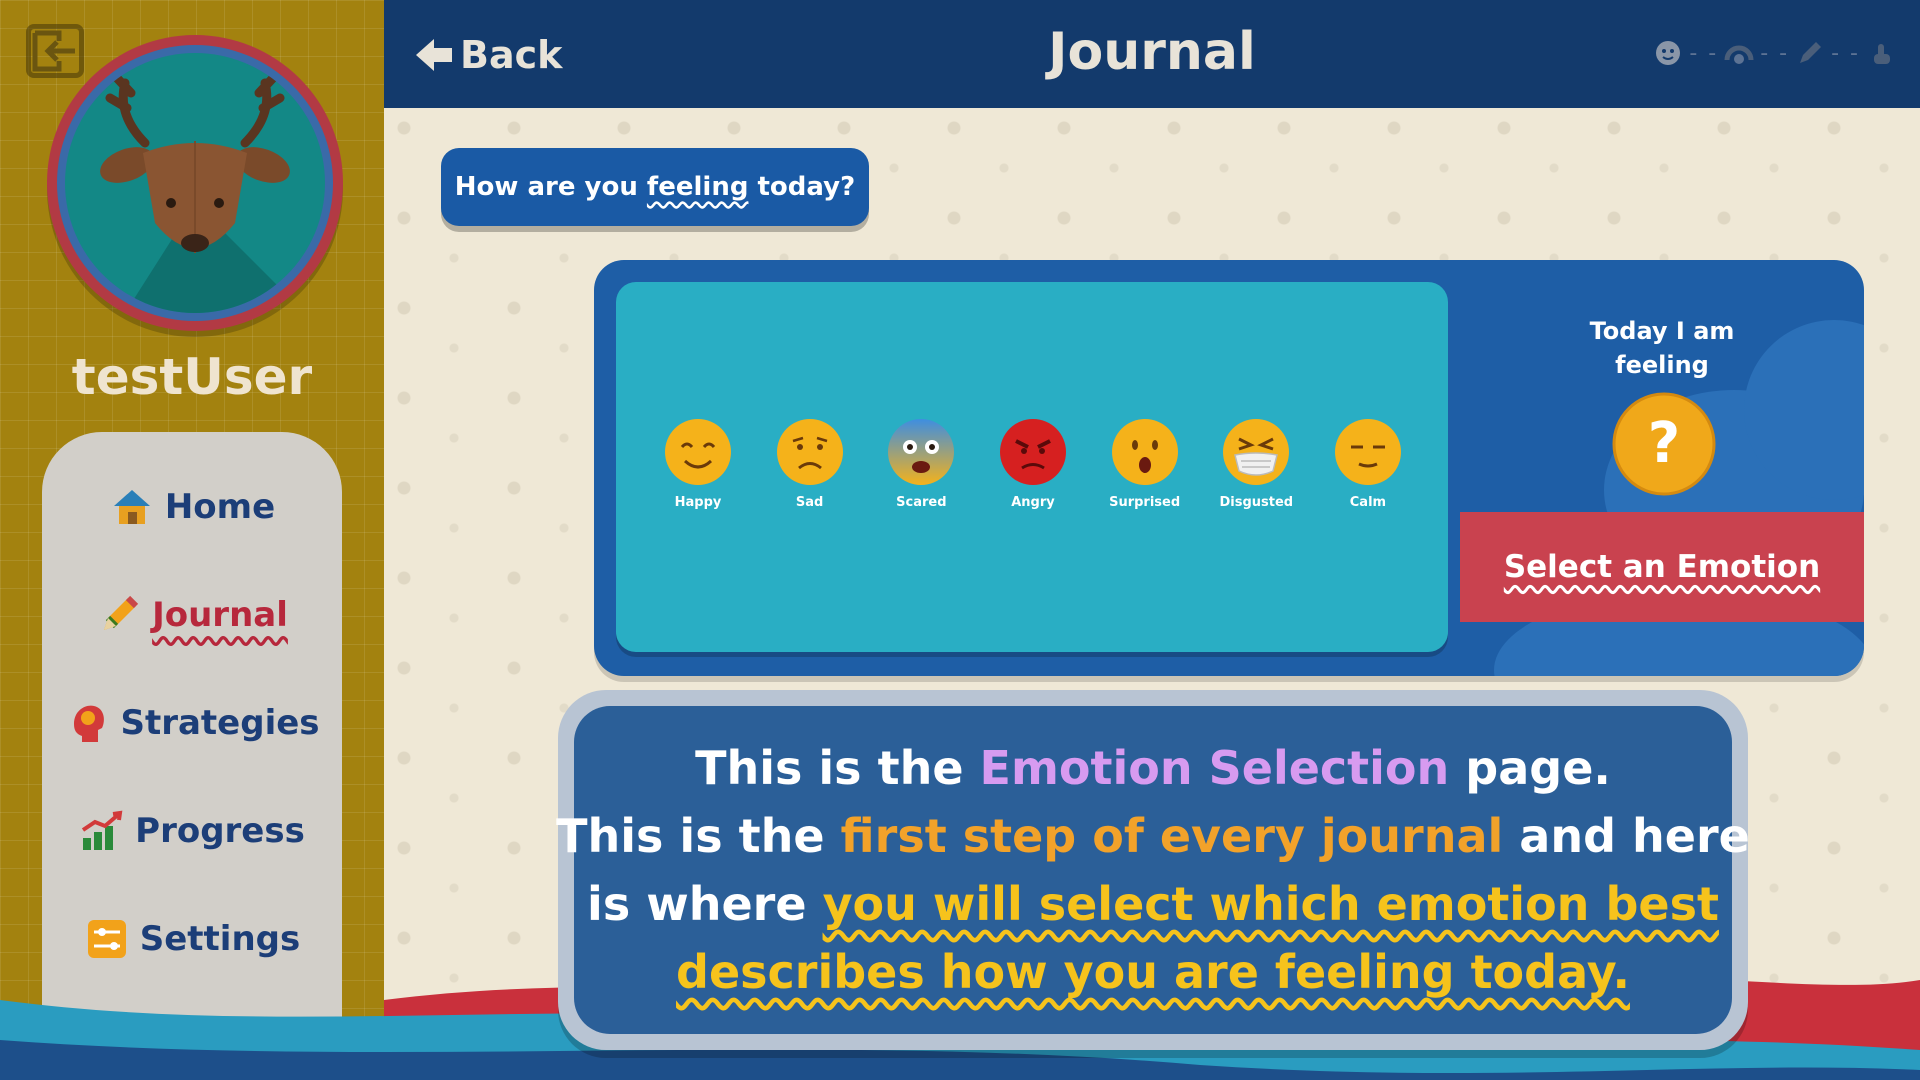  What do you see at coordinates (1270, 904) in the screenshot?
I see `tutorial-highlight: you will select which emotion best` at bounding box center [1270, 904].